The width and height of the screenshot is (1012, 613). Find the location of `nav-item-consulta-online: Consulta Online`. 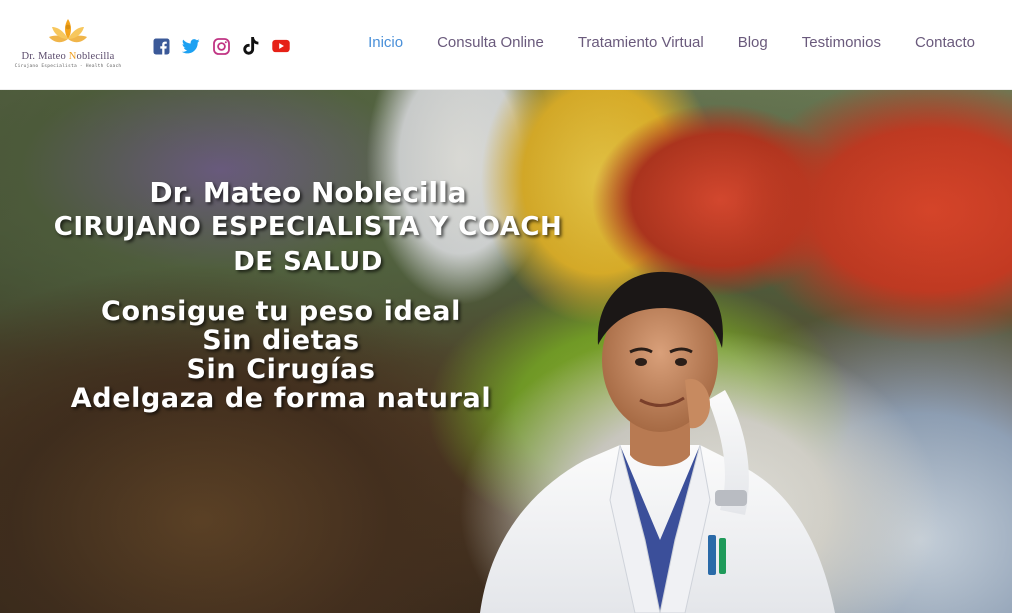

nav-item-consulta-online: Consulta Online is located at coordinates (490, 45).